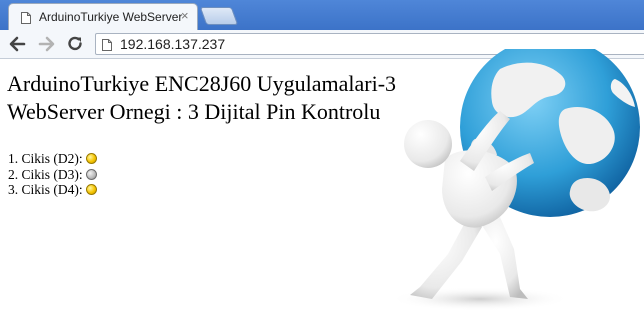 This screenshot has height=317, width=644. What do you see at coordinates (45, 174) in the screenshot?
I see `pin-label: 2. Cikis (D3):` at bounding box center [45, 174].